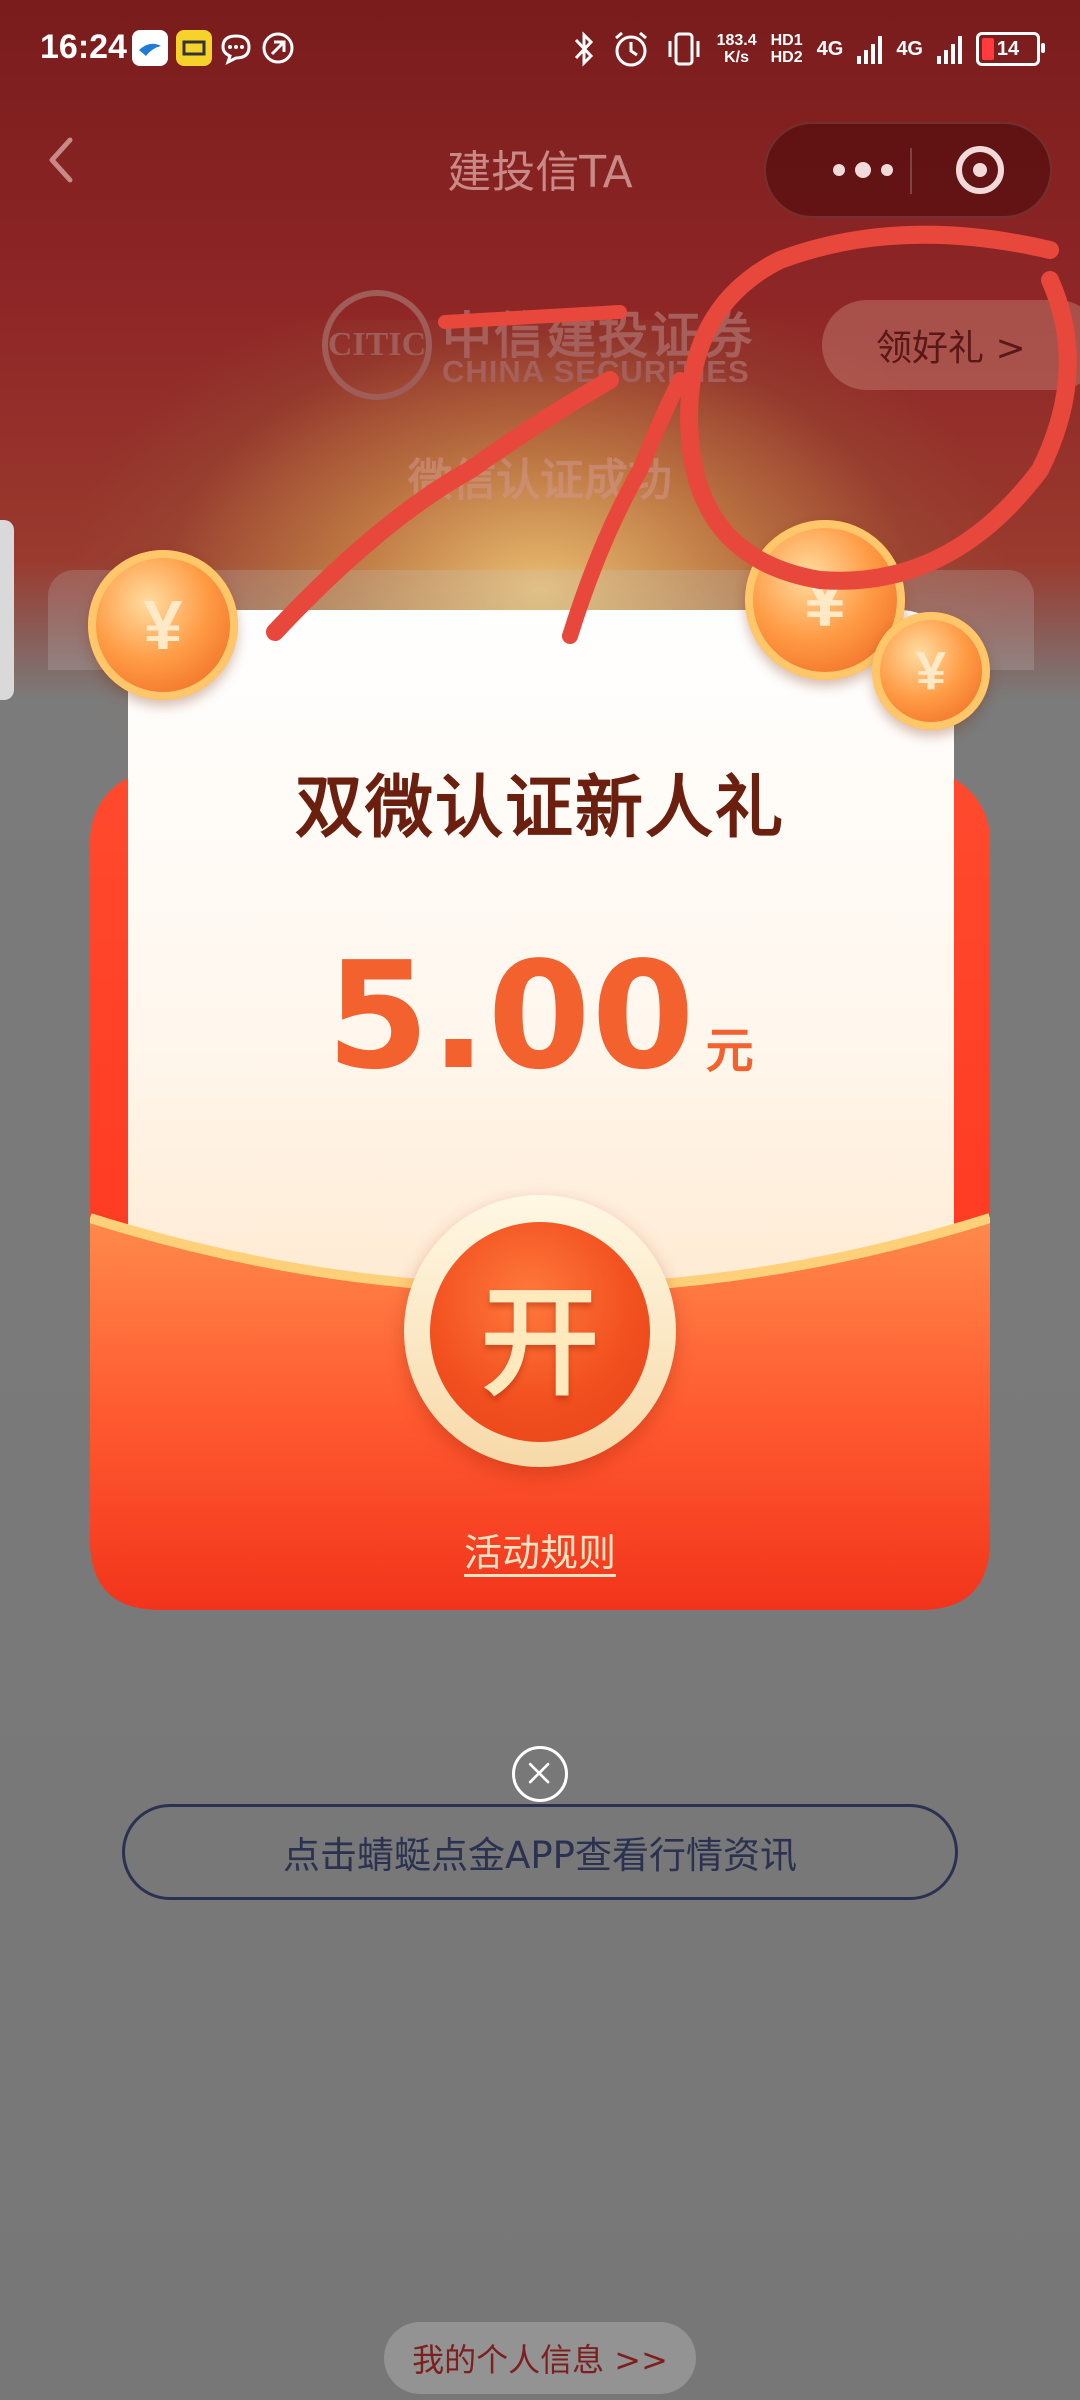 Image resolution: width=1080 pixels, height=2400 pixels. Describe the element at coordinates (988, 49) in the screenshot. I see `battery-level` at that location.